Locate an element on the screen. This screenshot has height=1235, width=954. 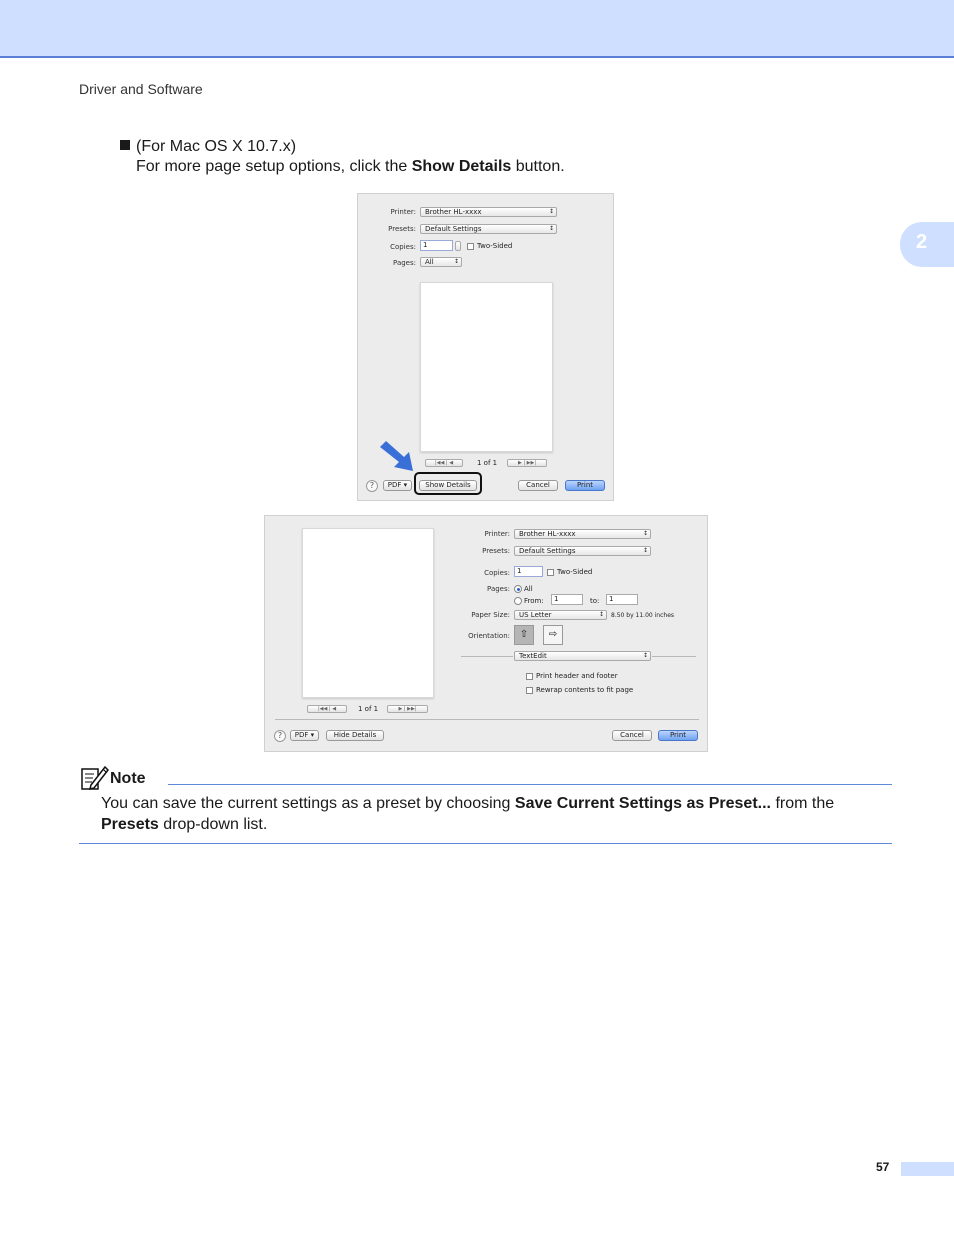
orientation-label: Orientation: is located at coordinates (489, 636).